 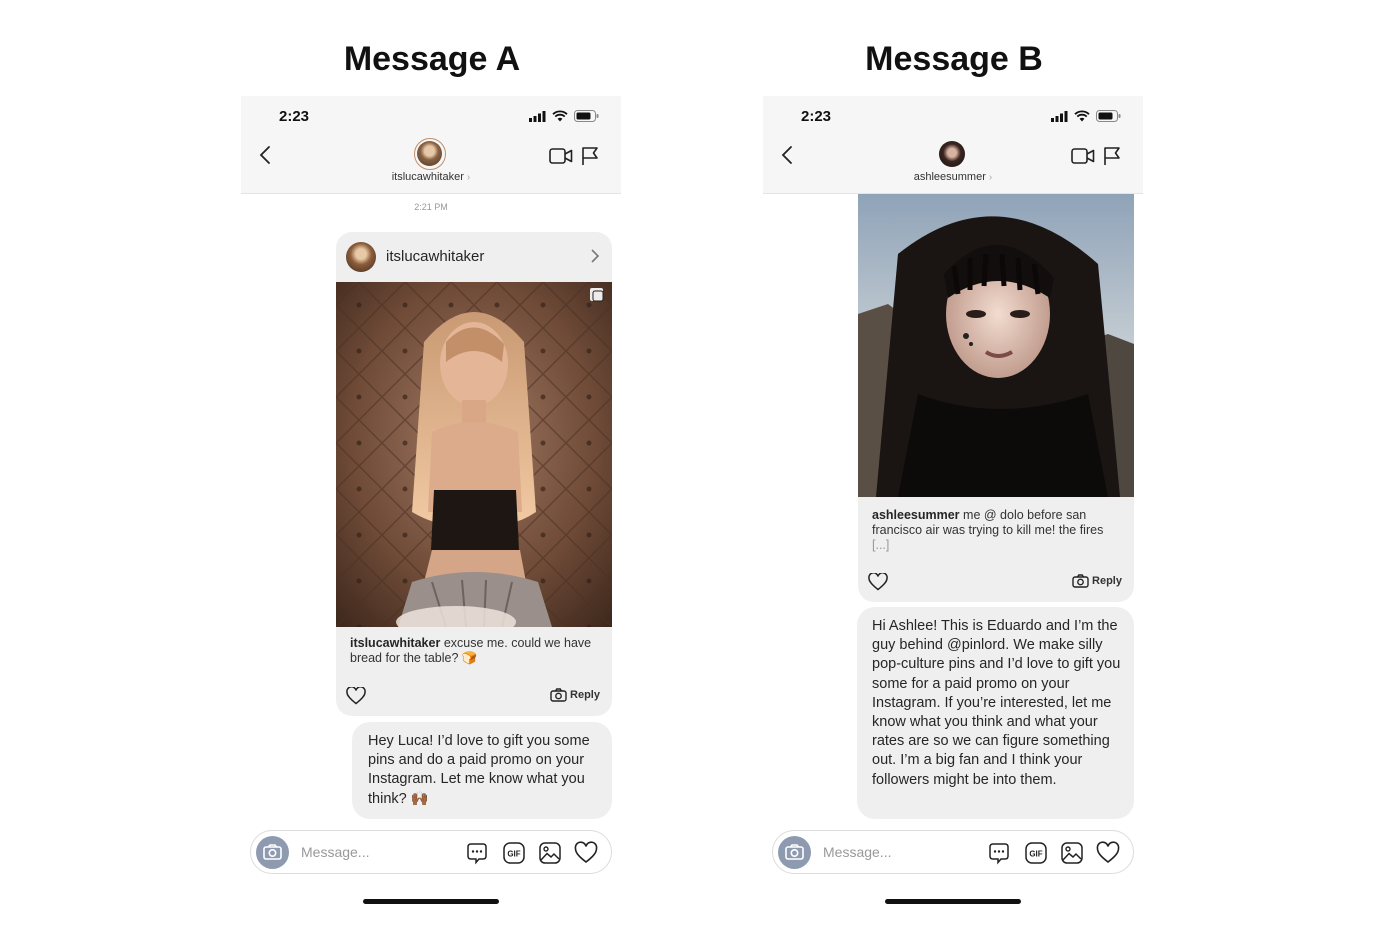 I want to click on chevron-right-icon, so click(x=595, y=256).